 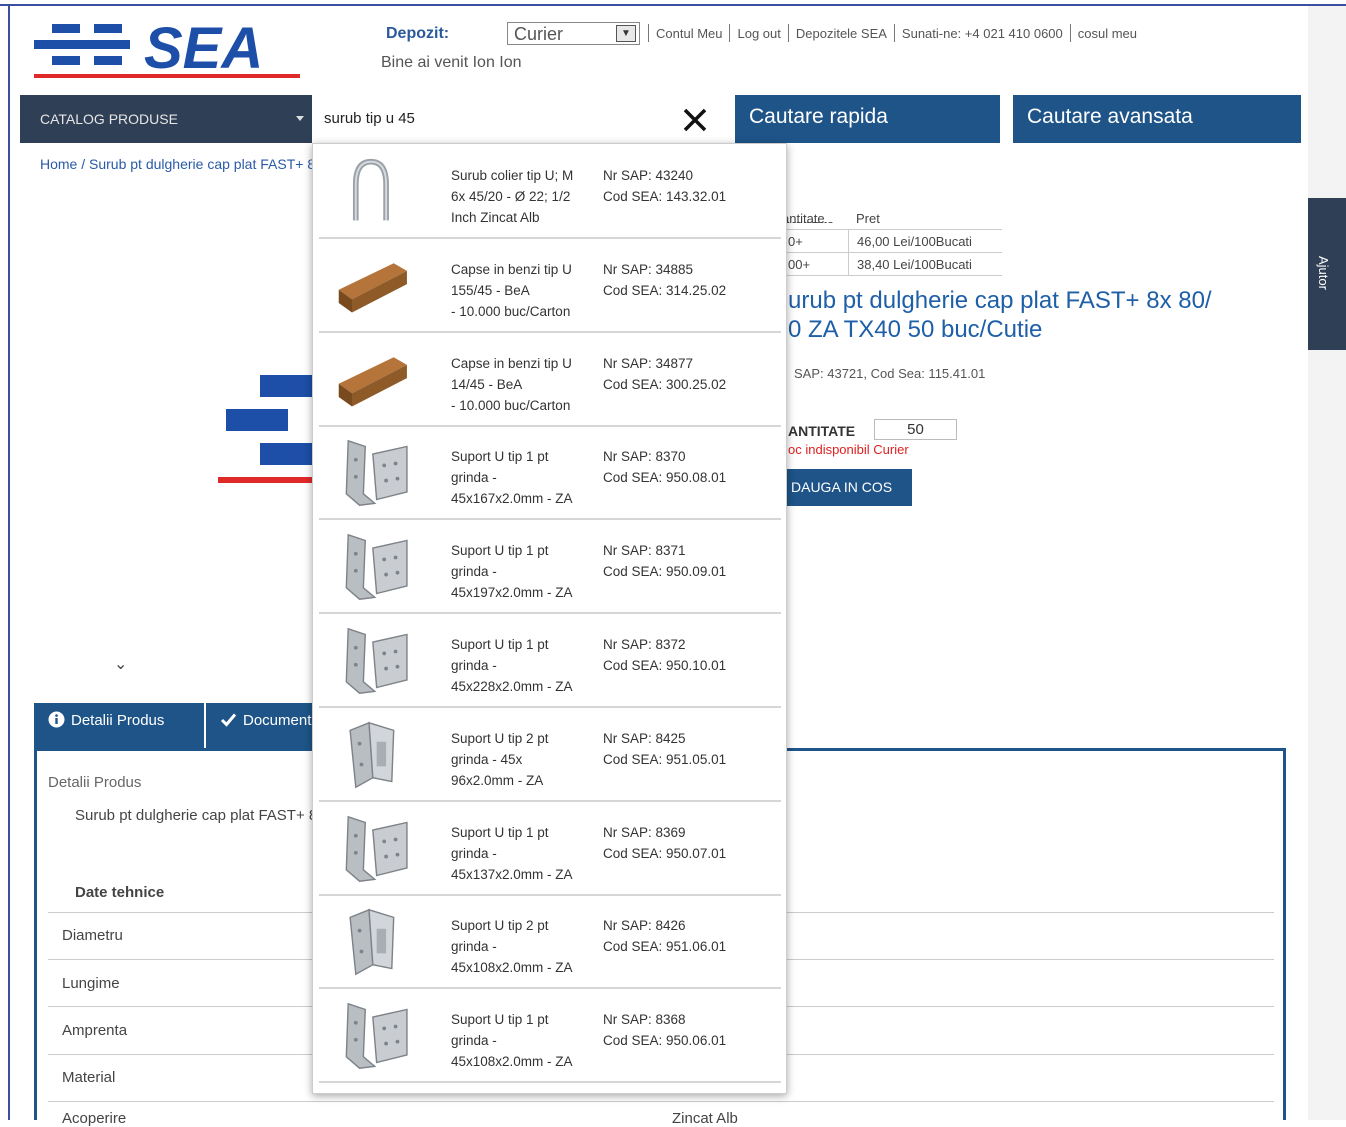 What do you see at coordinates (490, 290) in the screenshot?
I see `suggestion-name-line: 155/45 - BeA` at bounding box center [490, 290].